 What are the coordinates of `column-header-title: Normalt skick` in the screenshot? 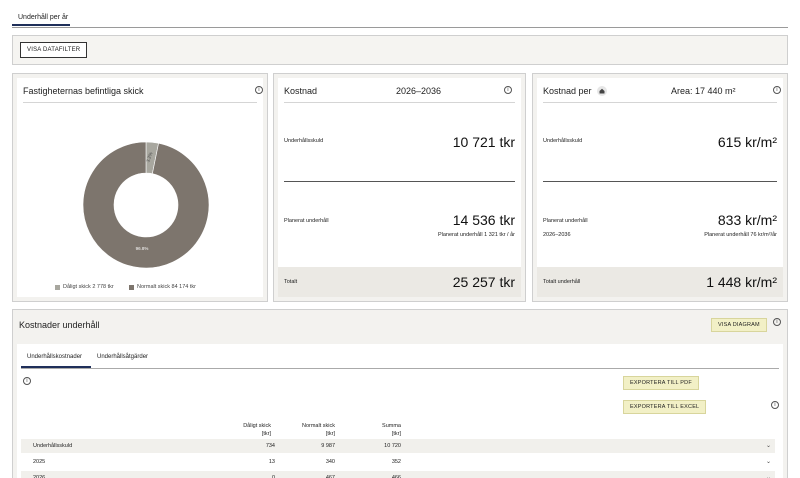 It's located at (318, 426).